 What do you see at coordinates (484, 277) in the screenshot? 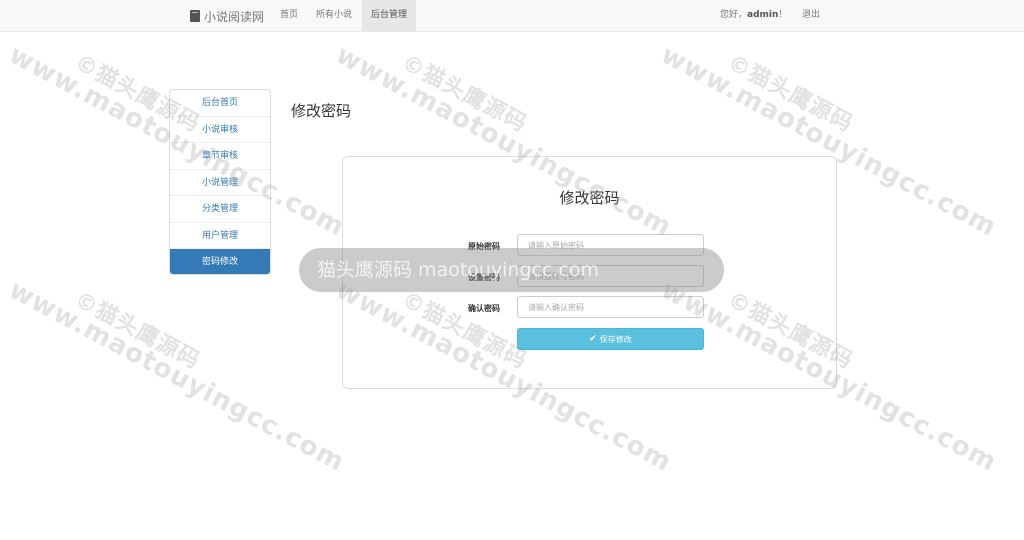
I see `new-password-label: 设置密码` at bounding box center [484, 277].